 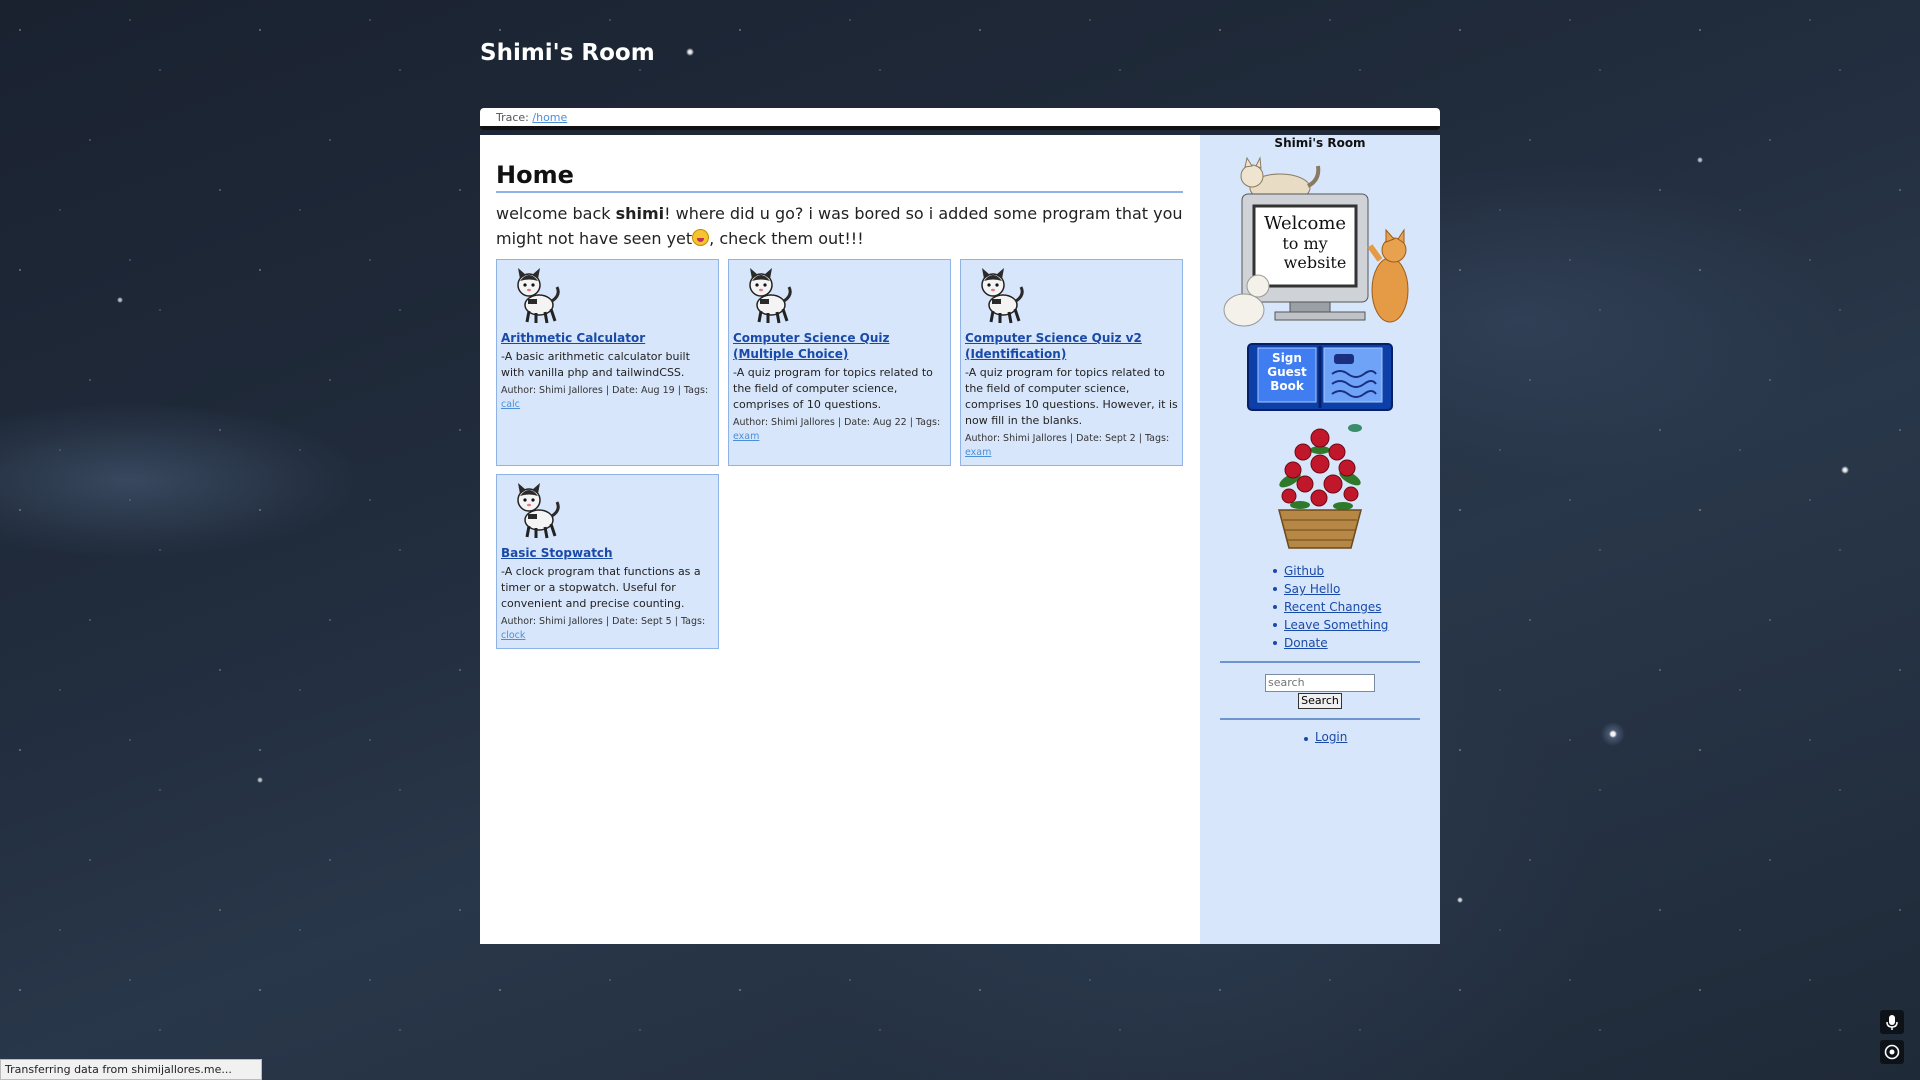 I want to click on flower-basket-image, so click(x=1320, y=486).